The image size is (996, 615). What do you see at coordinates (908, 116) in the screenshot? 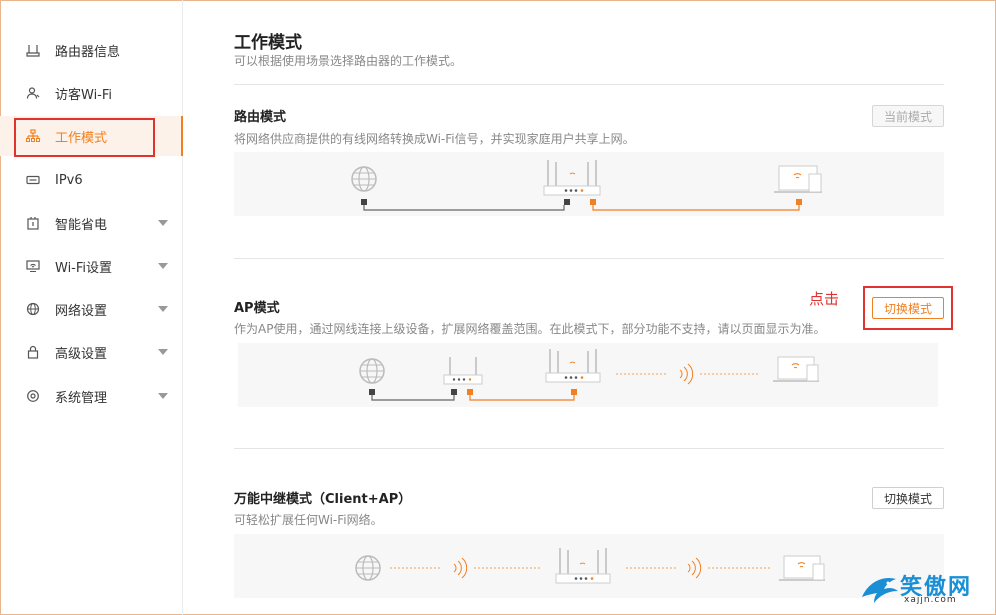
I see `current-mode-button: 当前模式` at bounding box center [908, 116].